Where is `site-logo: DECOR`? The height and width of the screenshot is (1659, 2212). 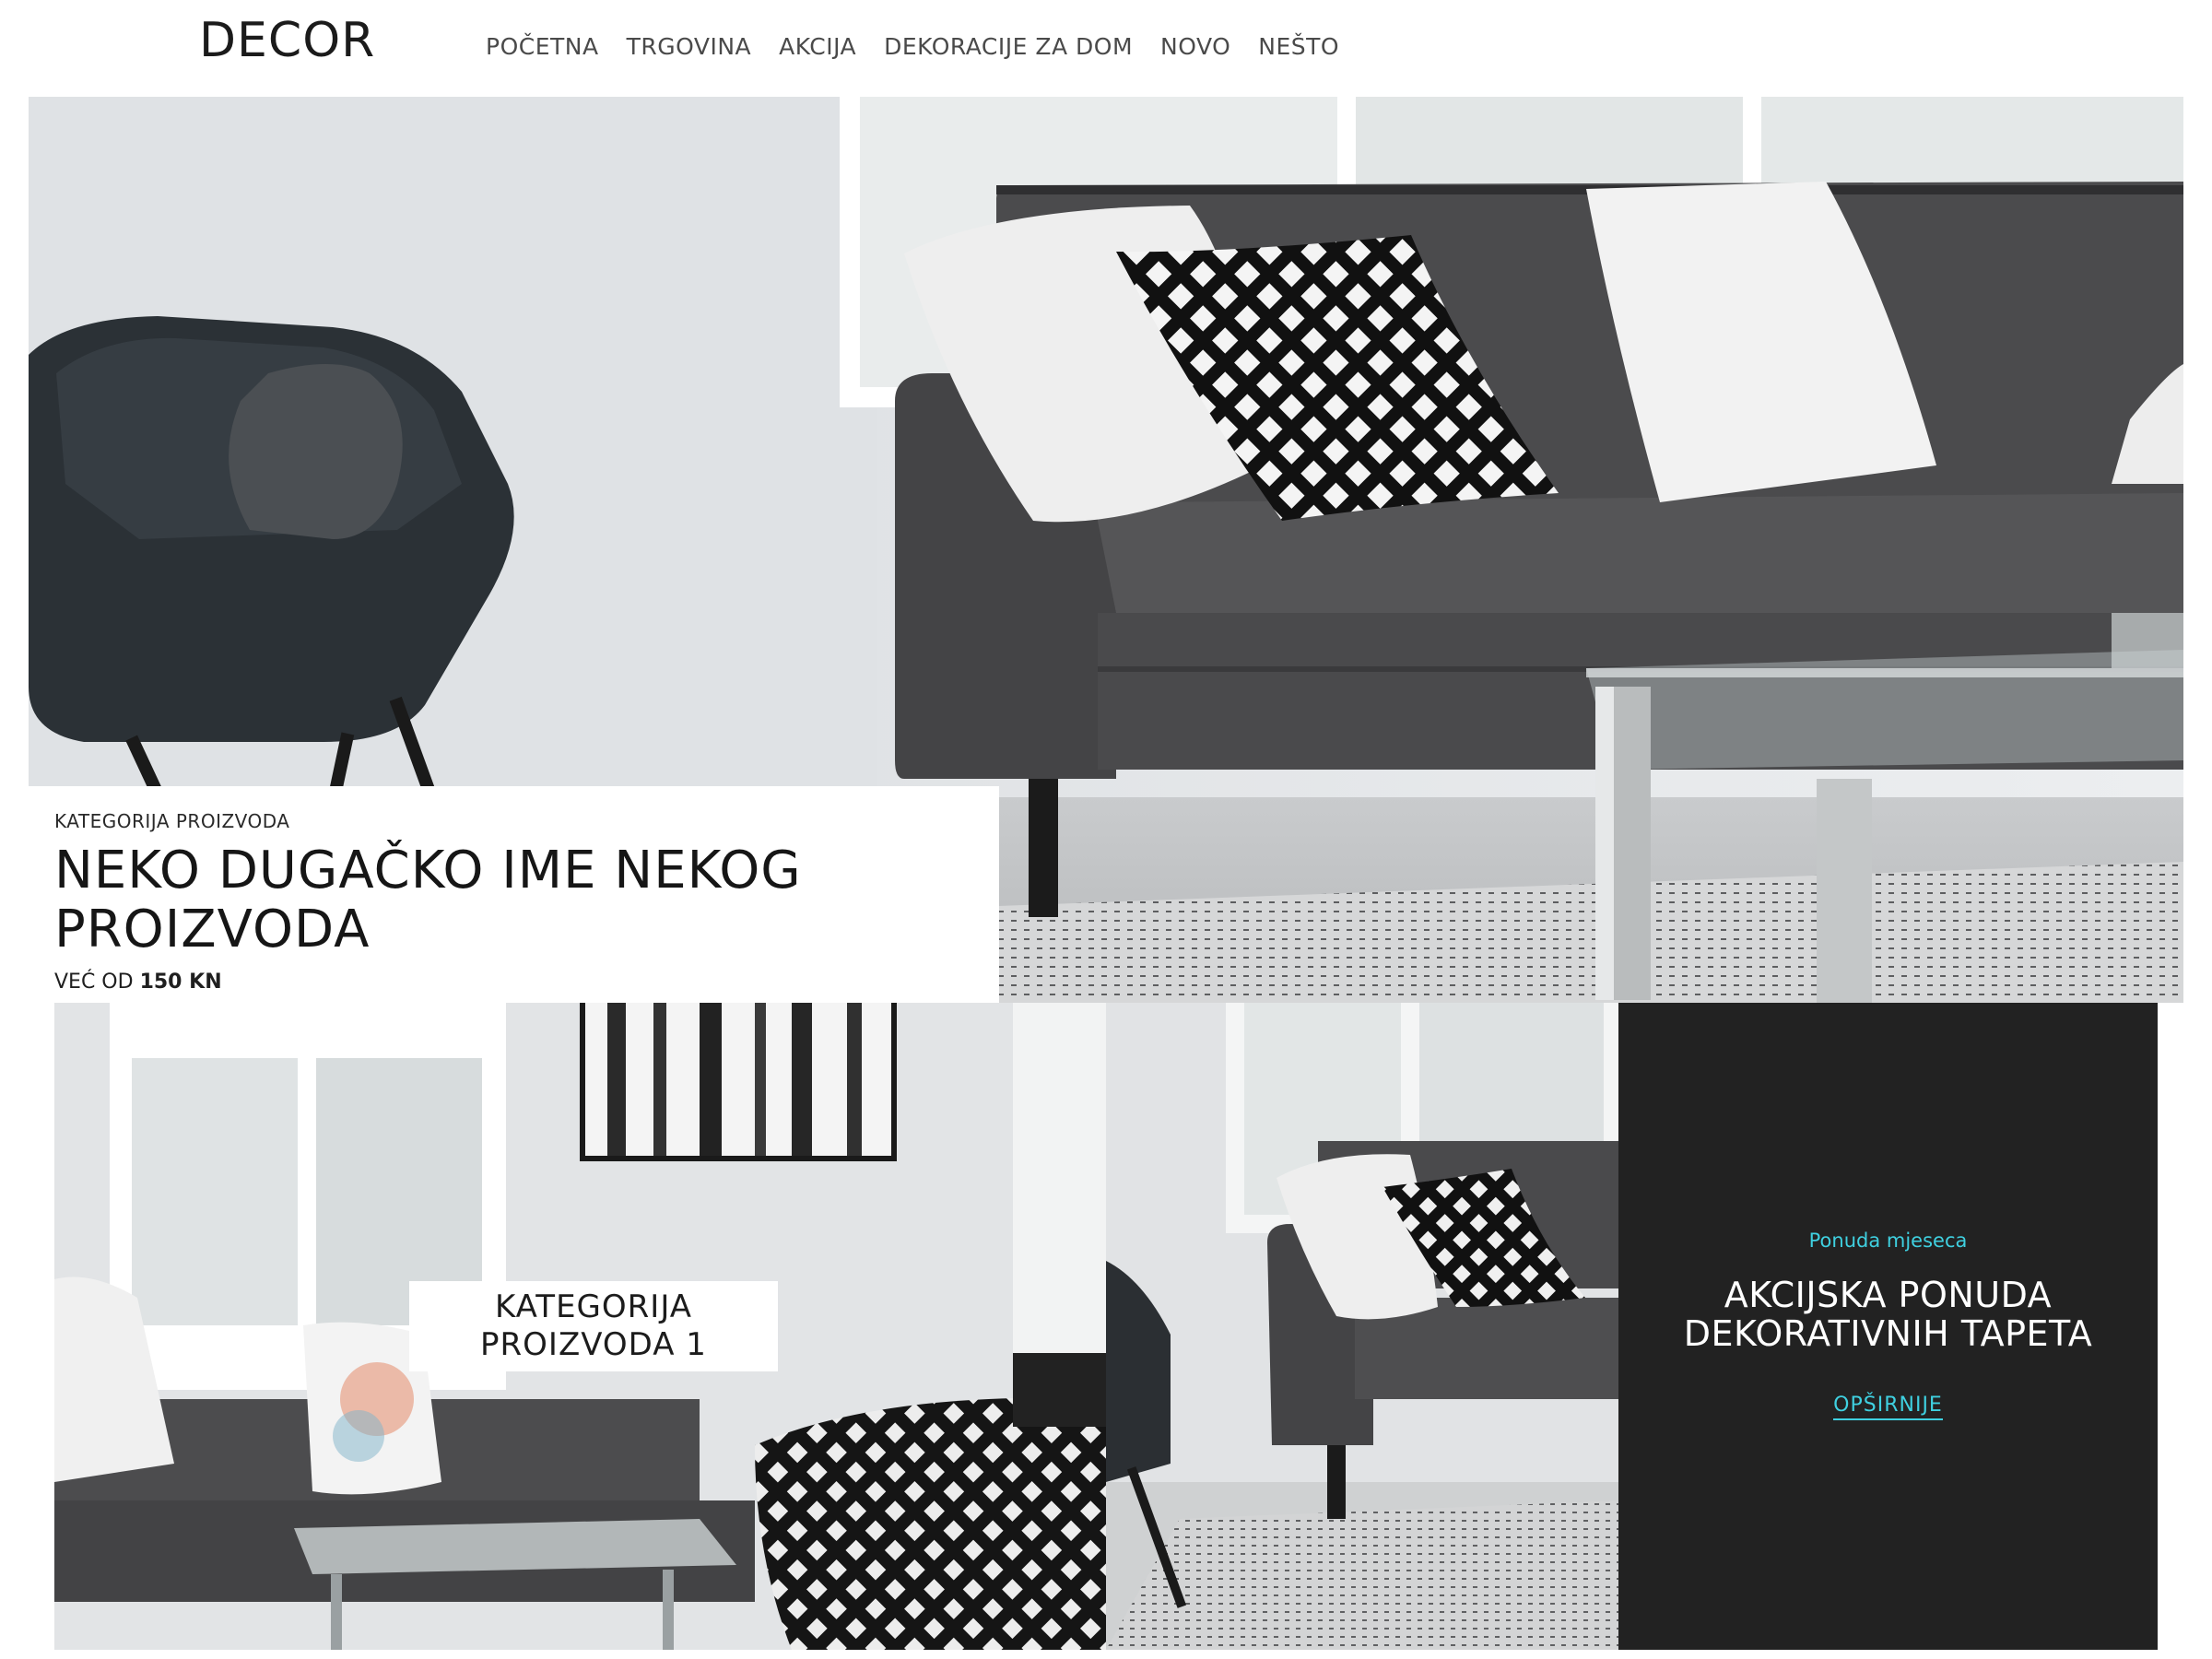
site-logo: DECOR is located at coordinates (287, 40).